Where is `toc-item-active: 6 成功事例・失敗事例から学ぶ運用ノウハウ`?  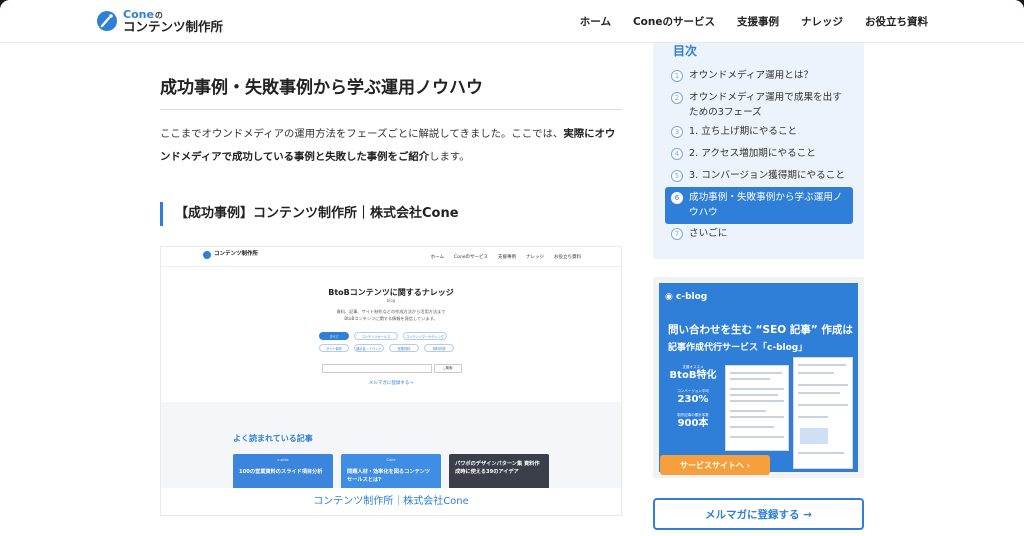 toc-item-active: 6 成功事例・失敗事例から学ぶ運用ノウハウ is located at coordinates (759, 205).